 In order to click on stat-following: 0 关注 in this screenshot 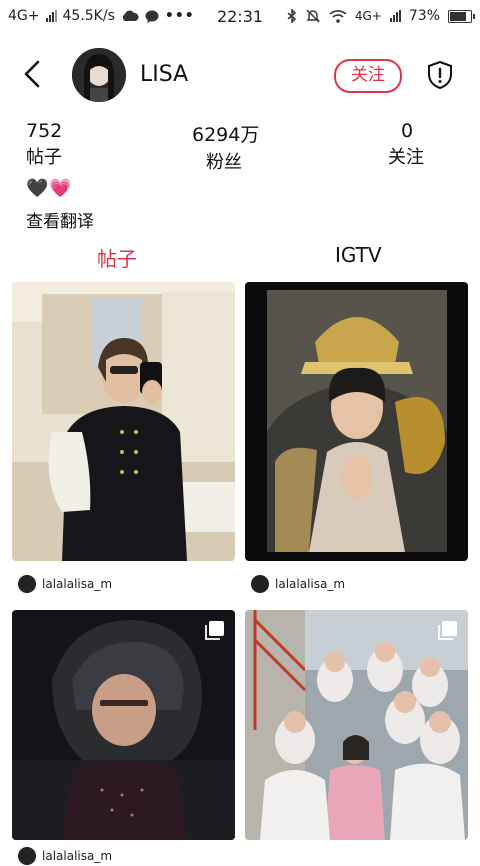, I will do `click(406, 144)`.